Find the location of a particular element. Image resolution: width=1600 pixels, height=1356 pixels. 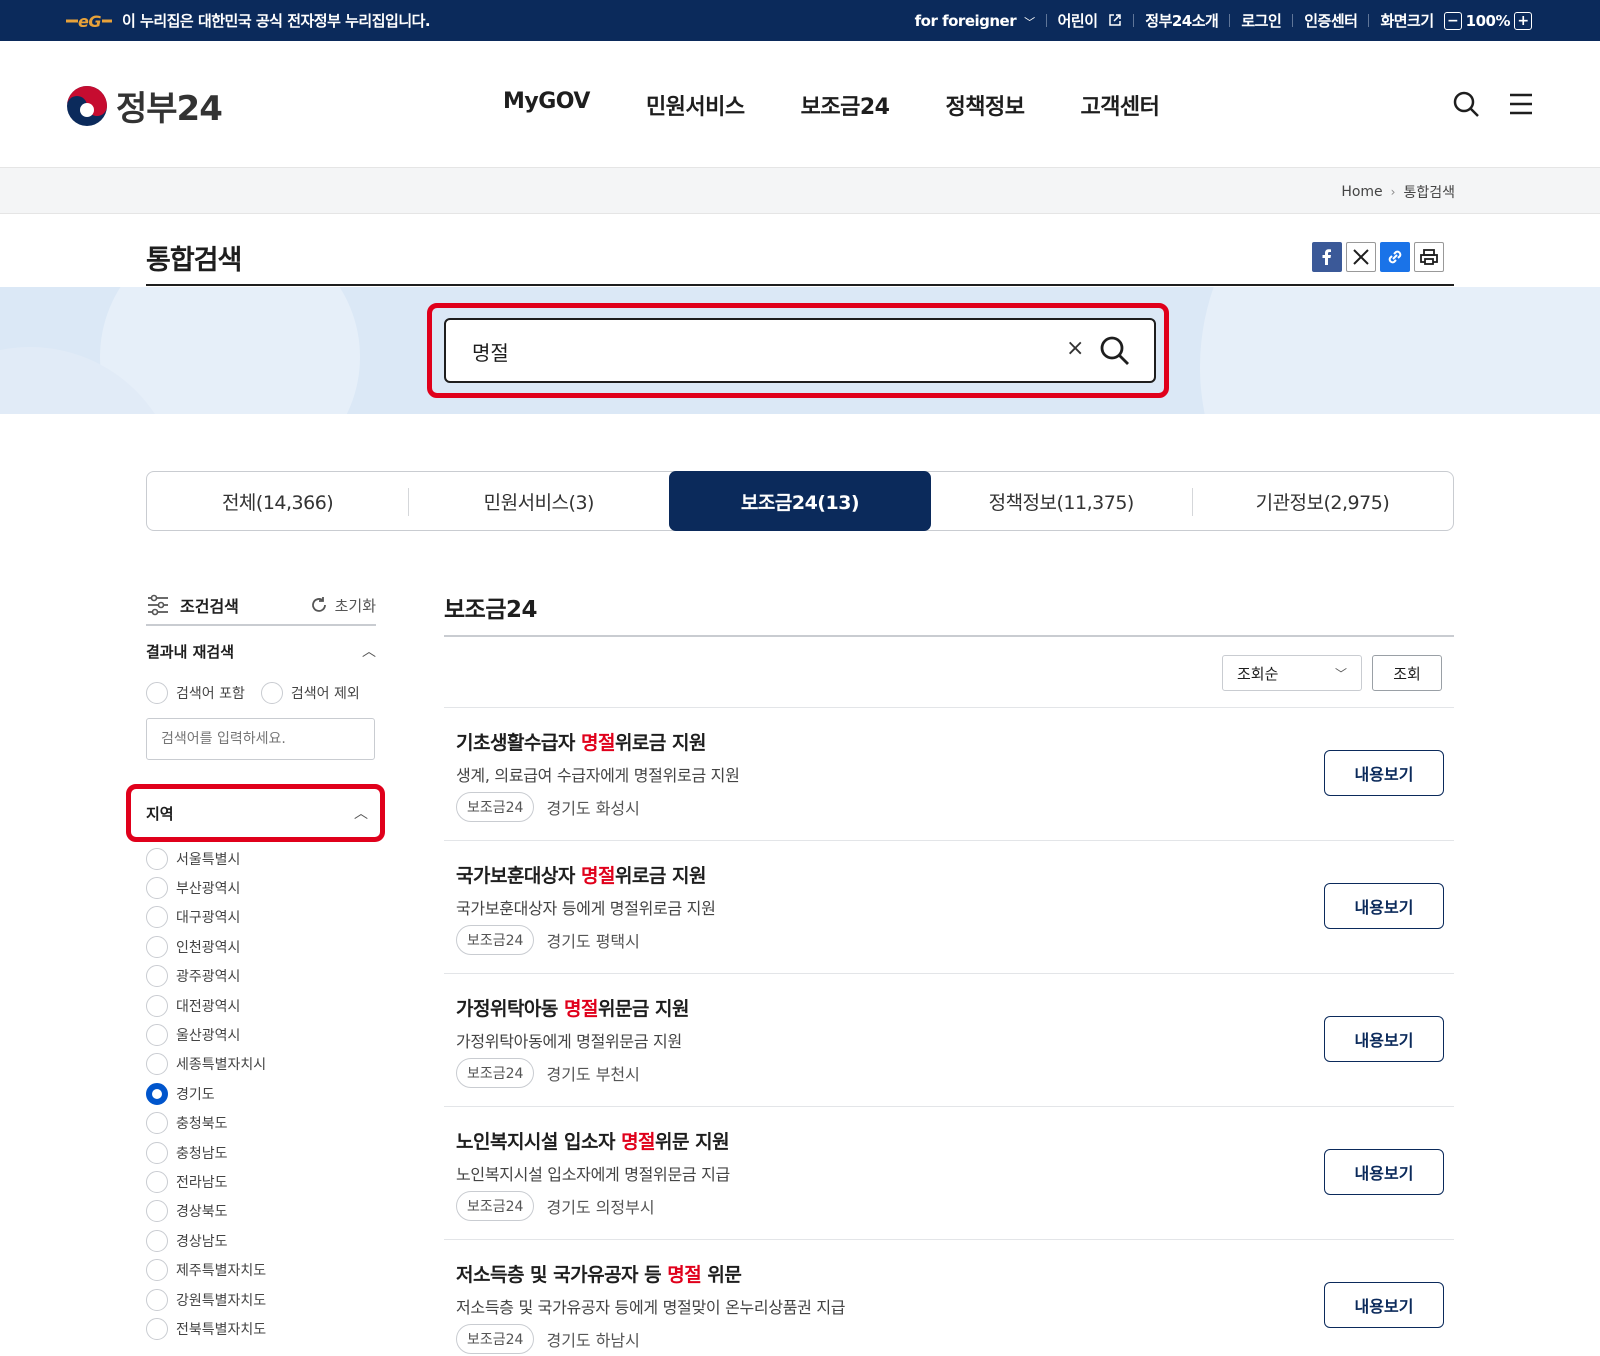

result-location: 경기도 부천시 is located at coordinates (593, 1074).